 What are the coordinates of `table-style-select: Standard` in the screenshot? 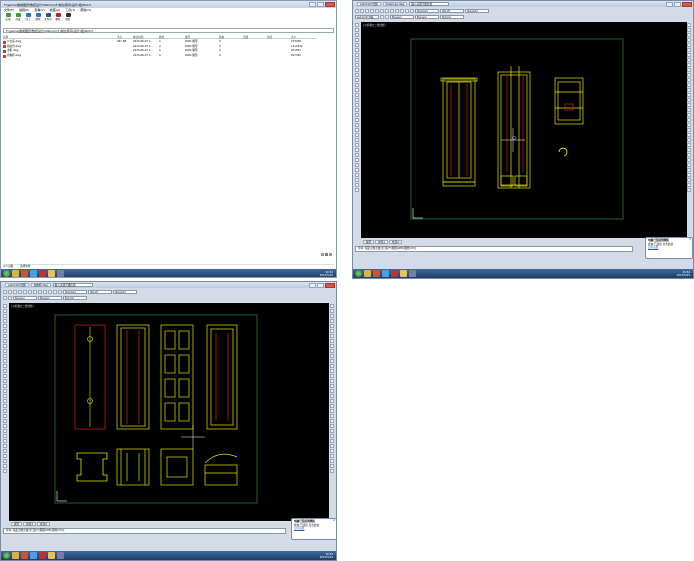 It's located at (477, 10).